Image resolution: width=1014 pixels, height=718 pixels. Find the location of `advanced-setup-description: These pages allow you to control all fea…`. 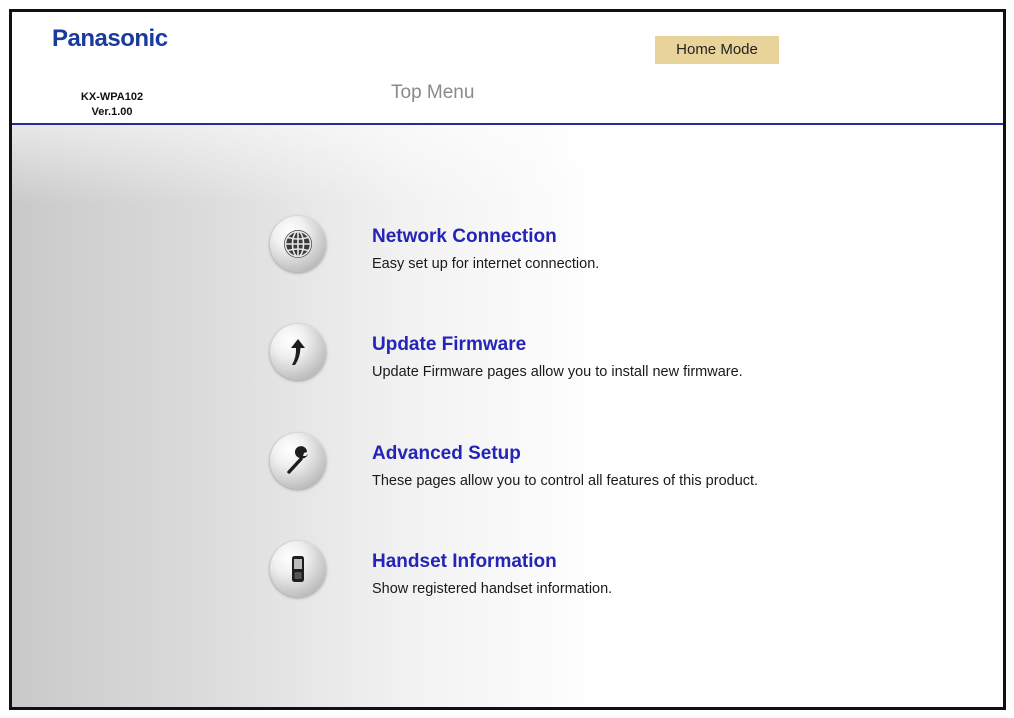

advanced-setup-description: These pages allow you to control all fea… is located at coordinates (565, 481).